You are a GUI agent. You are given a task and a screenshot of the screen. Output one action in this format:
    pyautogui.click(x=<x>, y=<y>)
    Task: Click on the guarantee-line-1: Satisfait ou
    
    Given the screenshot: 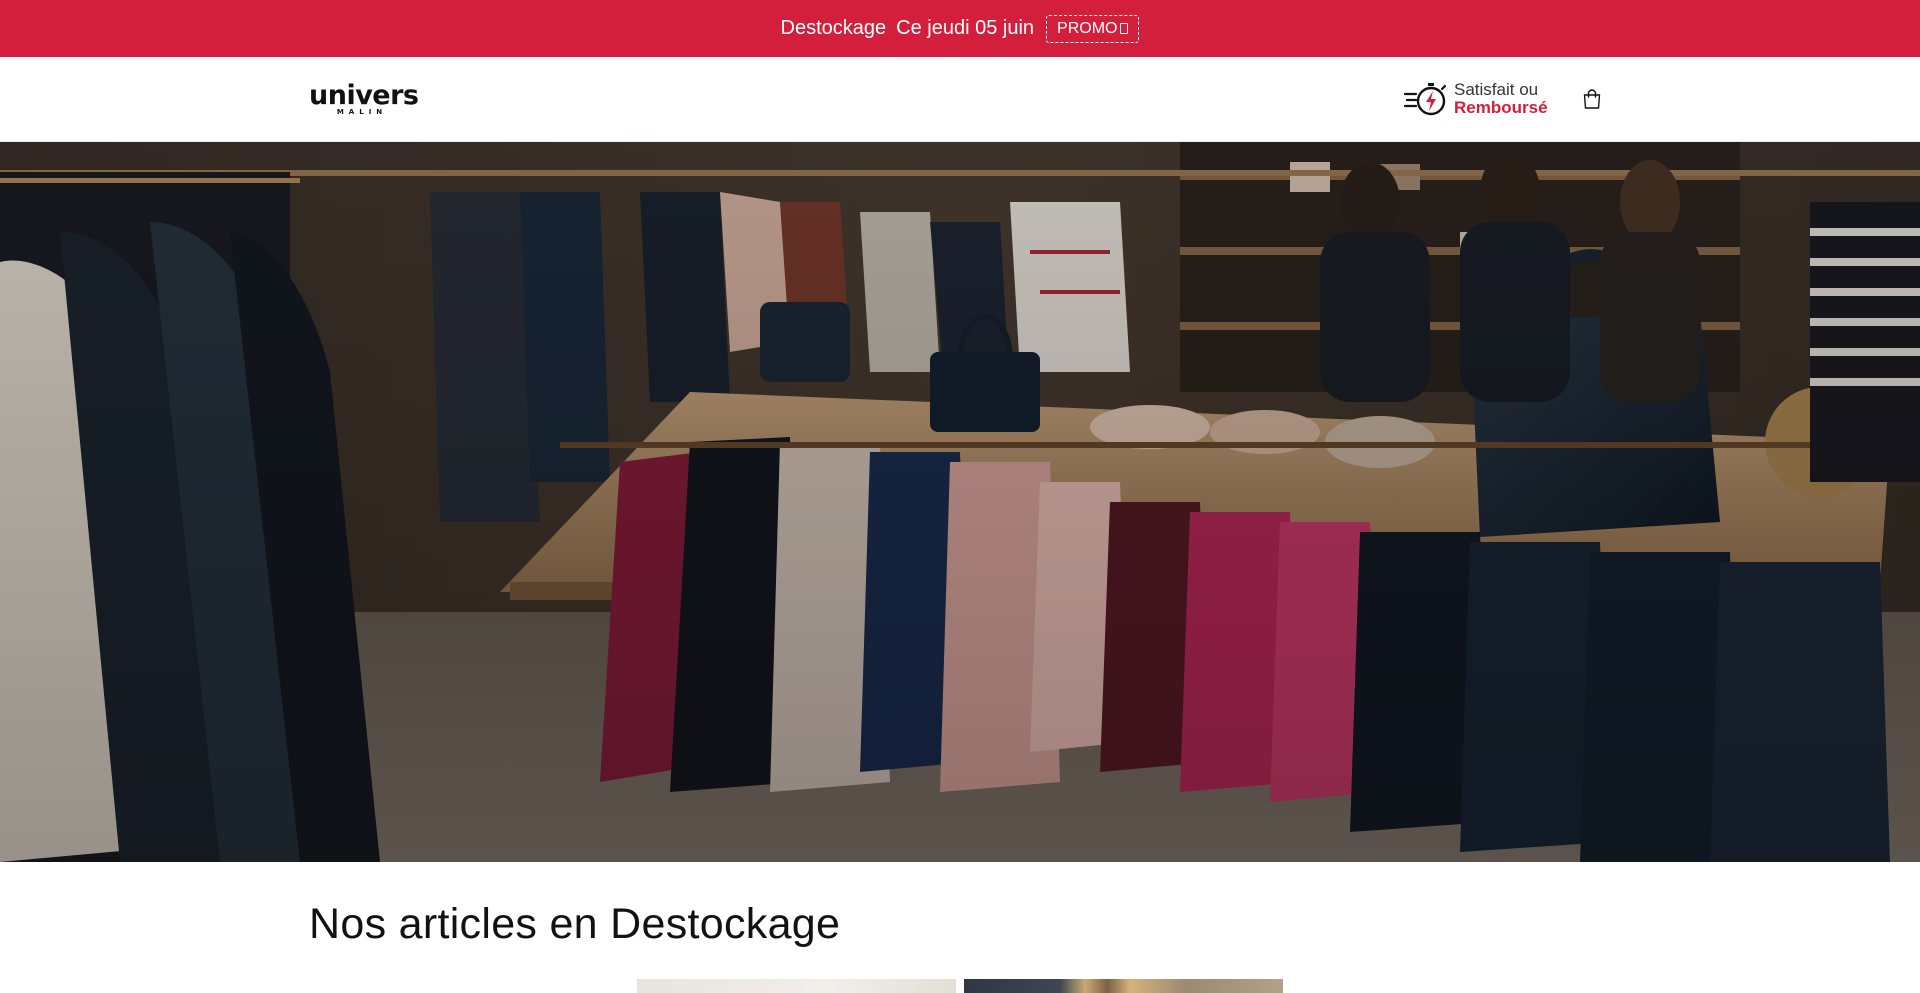 What is the action you would take?
    pyautogui.click(x=1496, y=89)
    